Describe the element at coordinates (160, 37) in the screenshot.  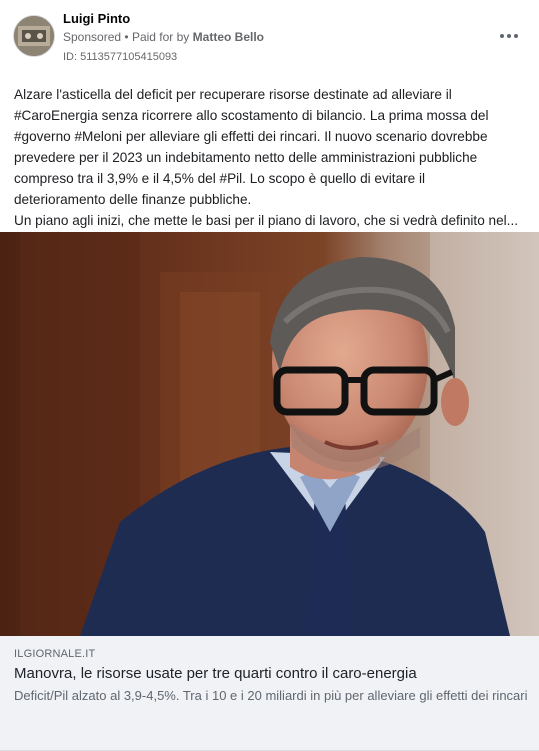
I see `paid-for-label: Paid for by` at that location.